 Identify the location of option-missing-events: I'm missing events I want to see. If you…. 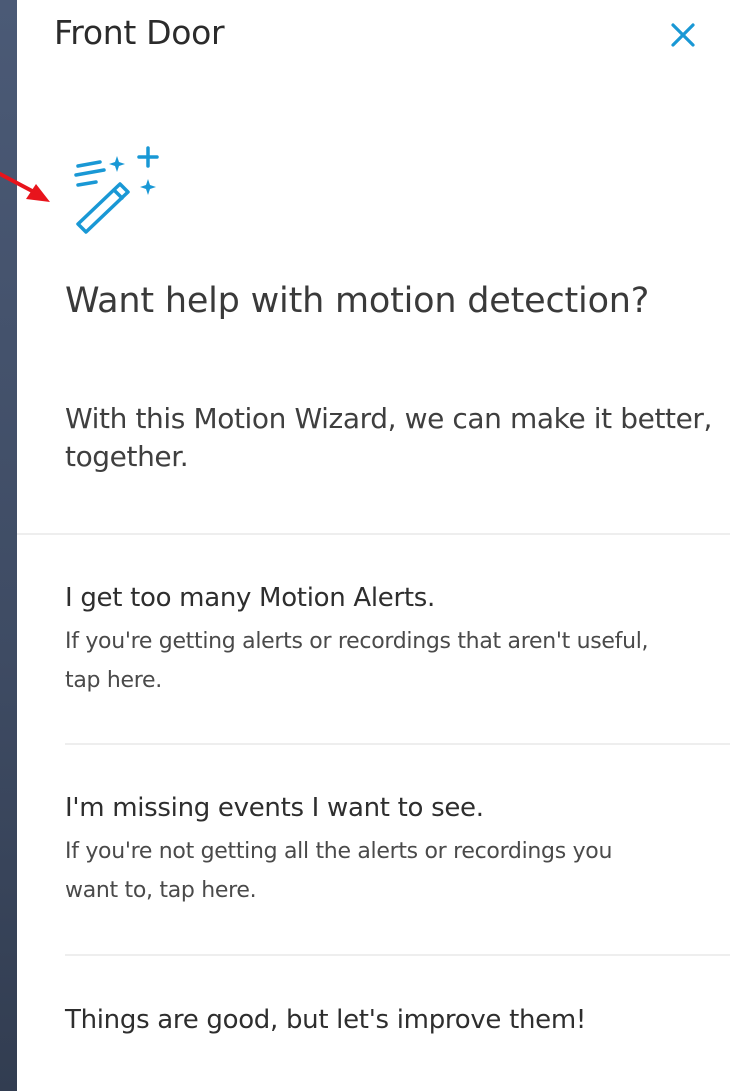
(397, 850).